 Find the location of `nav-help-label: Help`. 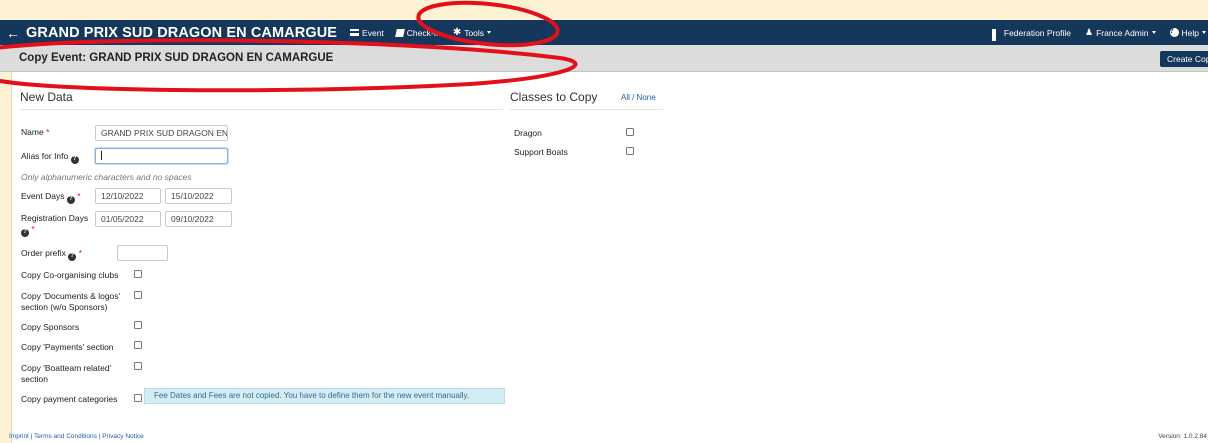

nav-help-label: Help is located at coordinates (1190, 32).